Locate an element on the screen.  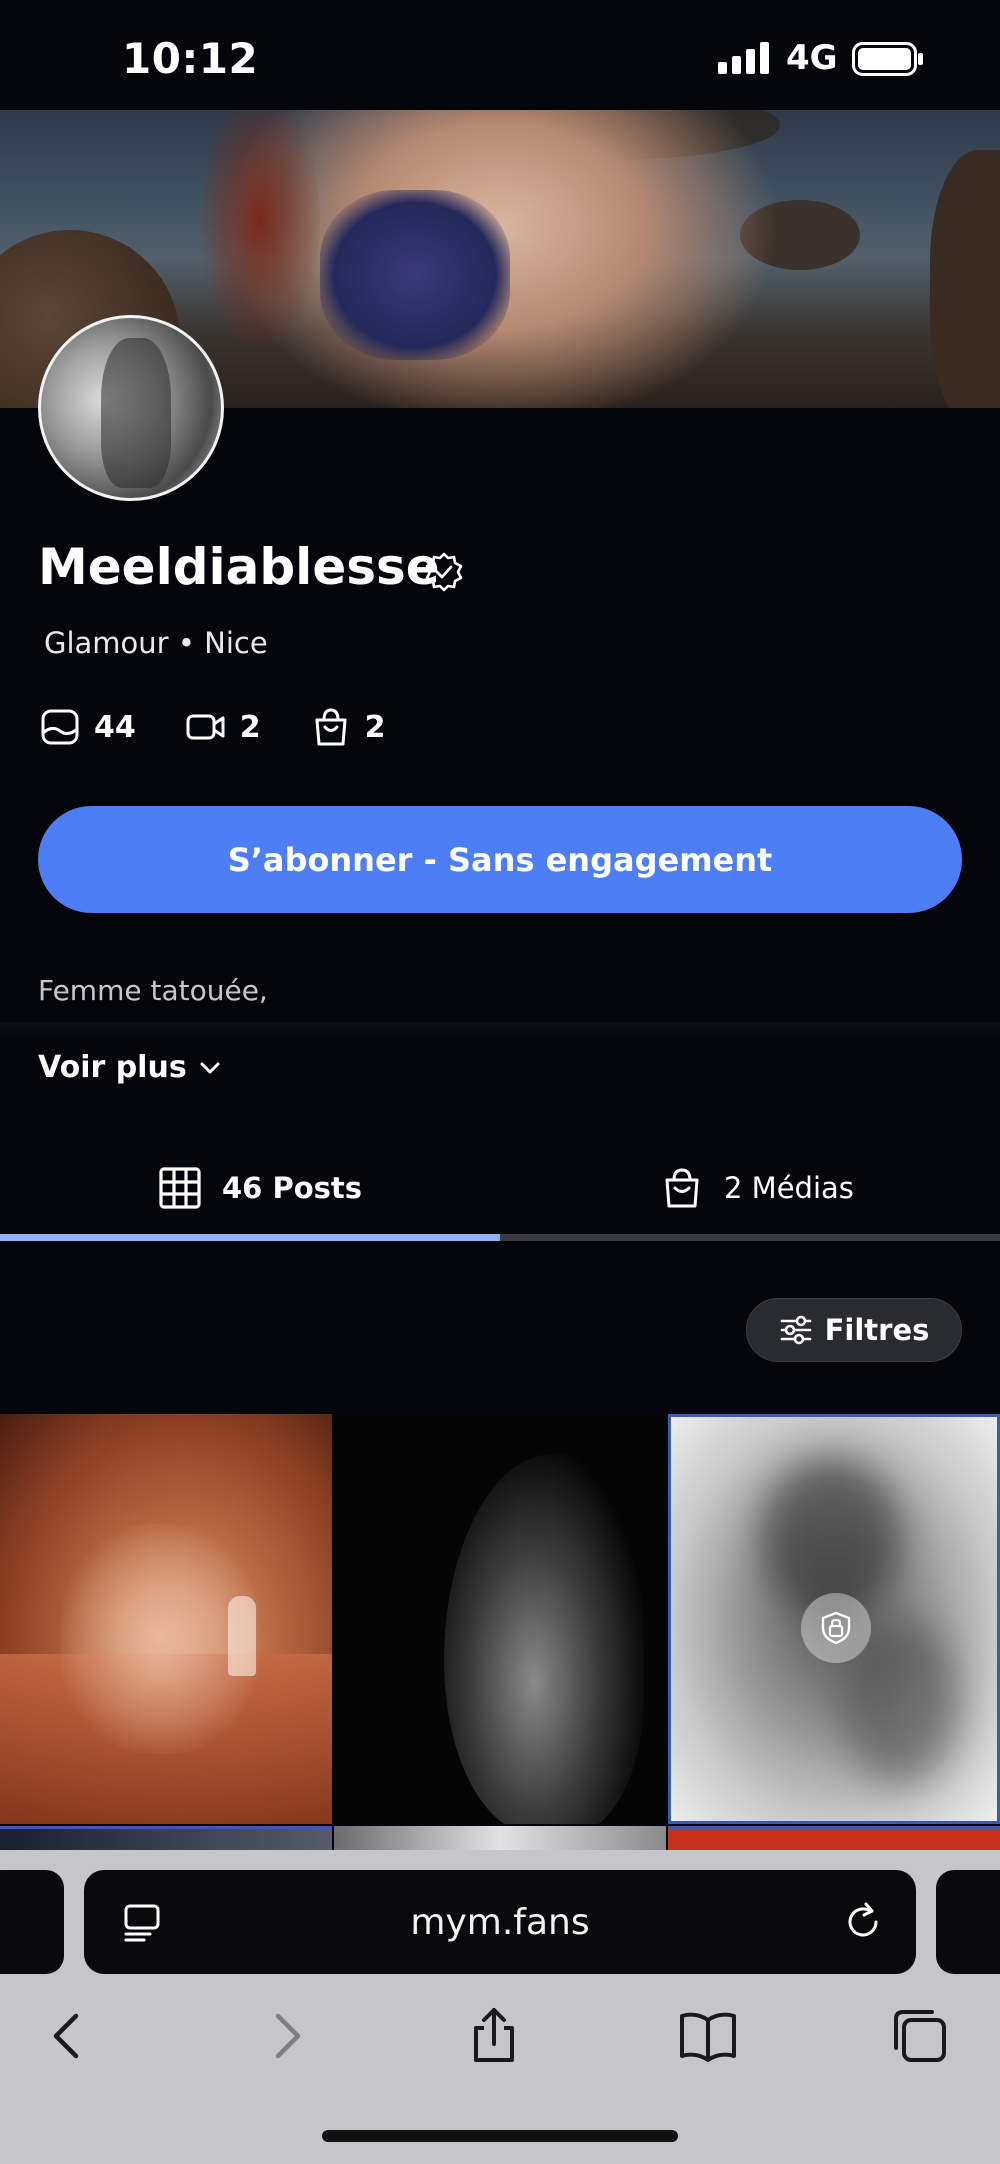
signal-icon is located at coordinates (743, 58).